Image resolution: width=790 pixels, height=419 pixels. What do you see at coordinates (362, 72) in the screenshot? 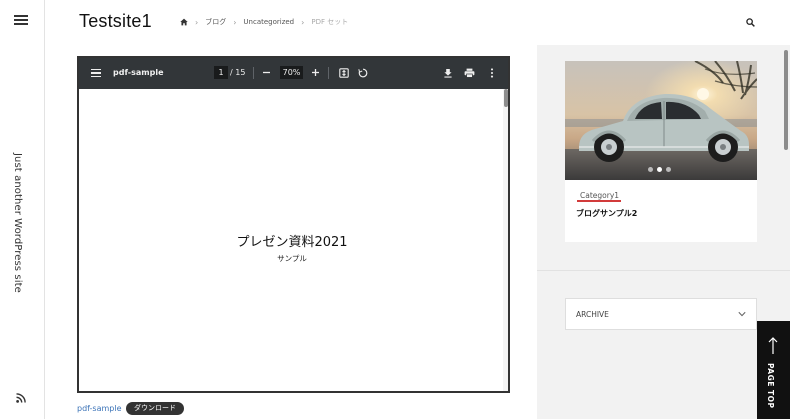
I see `rotate-icon` at bounding box center [362, 72].